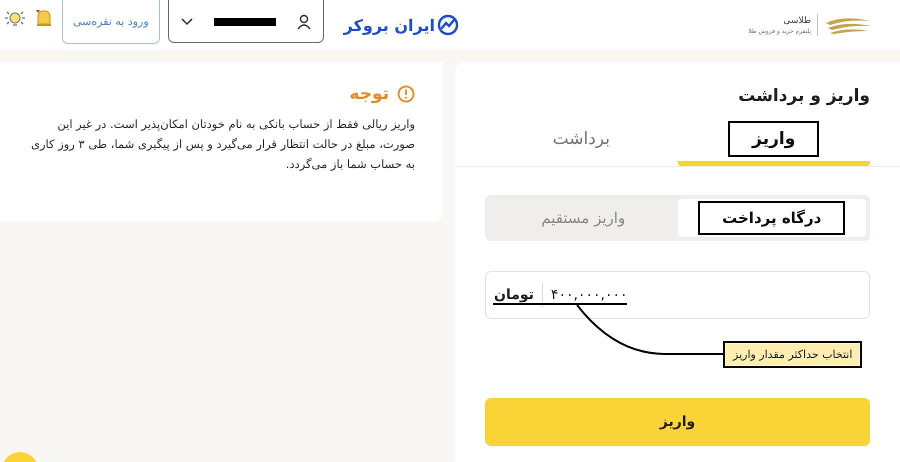 The image size is (900, 462). I want to click on redaction-bar, so click(245, 22).